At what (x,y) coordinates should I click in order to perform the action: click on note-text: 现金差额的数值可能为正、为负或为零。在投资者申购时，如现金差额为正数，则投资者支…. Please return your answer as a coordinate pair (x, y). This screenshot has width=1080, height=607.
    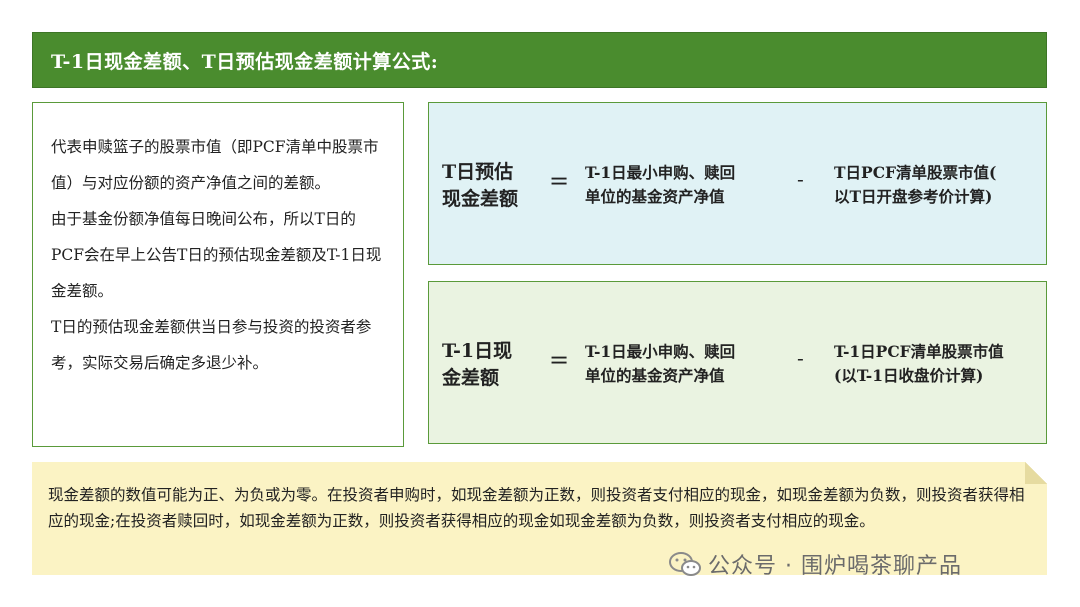
    Looking at the image, I should click on (536, 508).